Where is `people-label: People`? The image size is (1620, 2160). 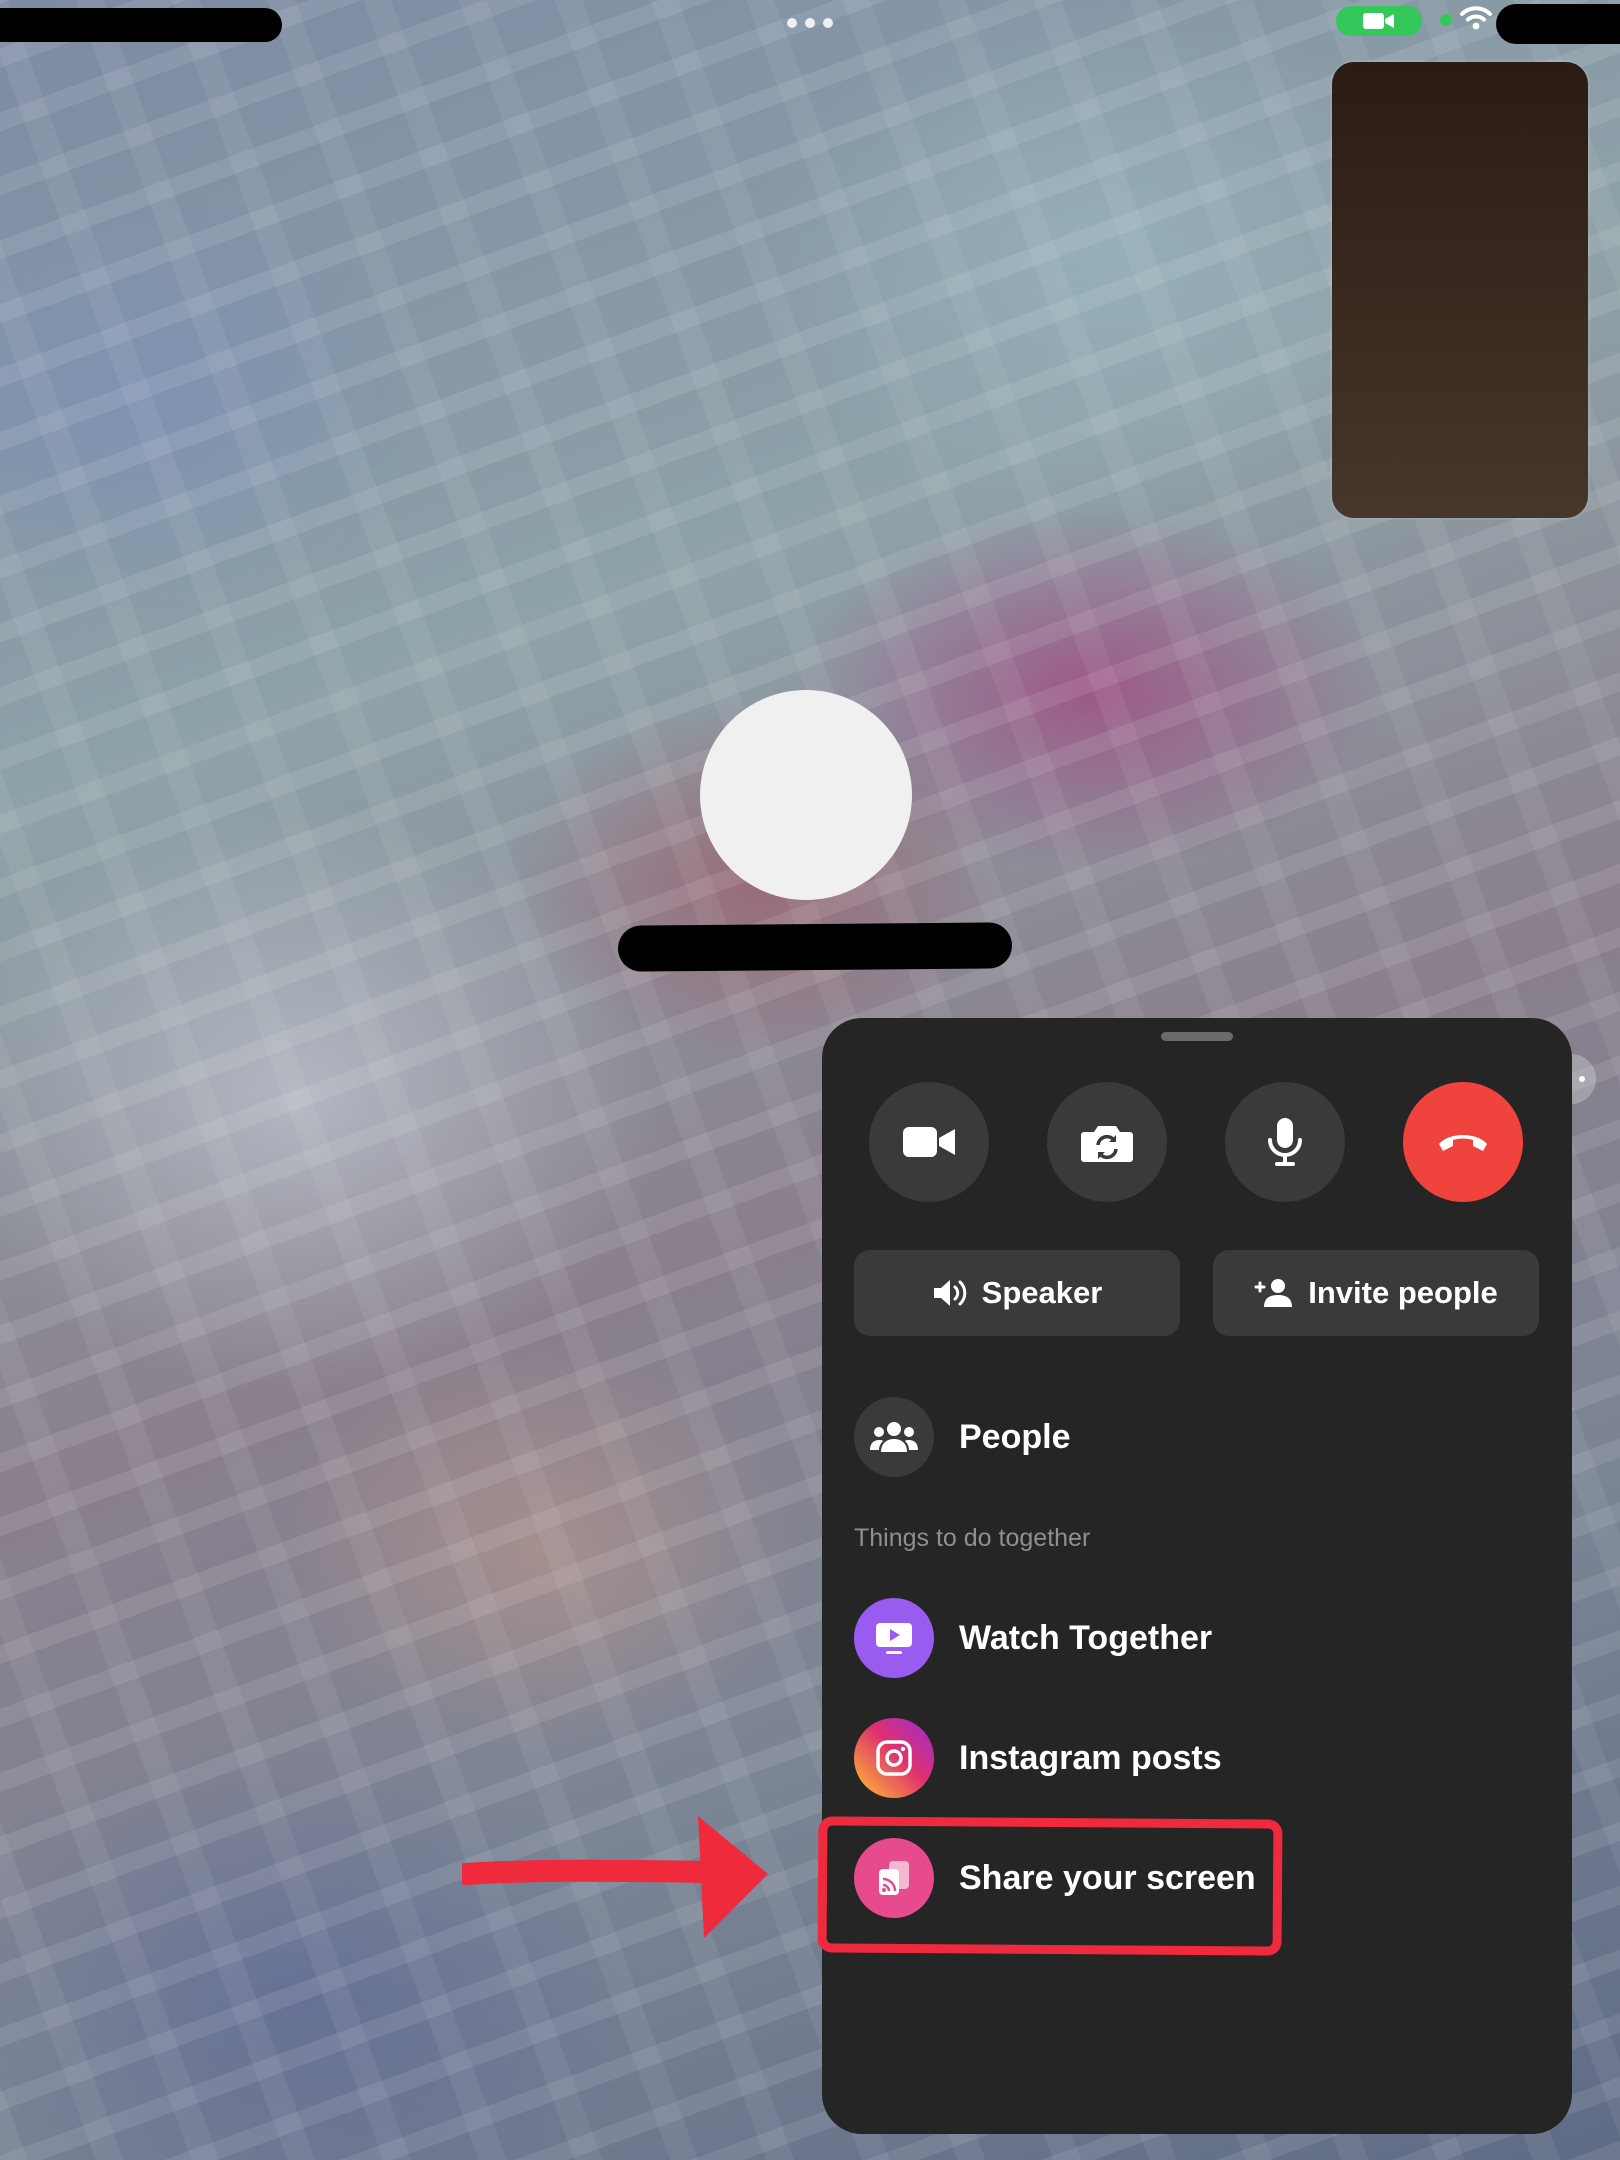
people-label: People is located at coordinates (1015, 1436).